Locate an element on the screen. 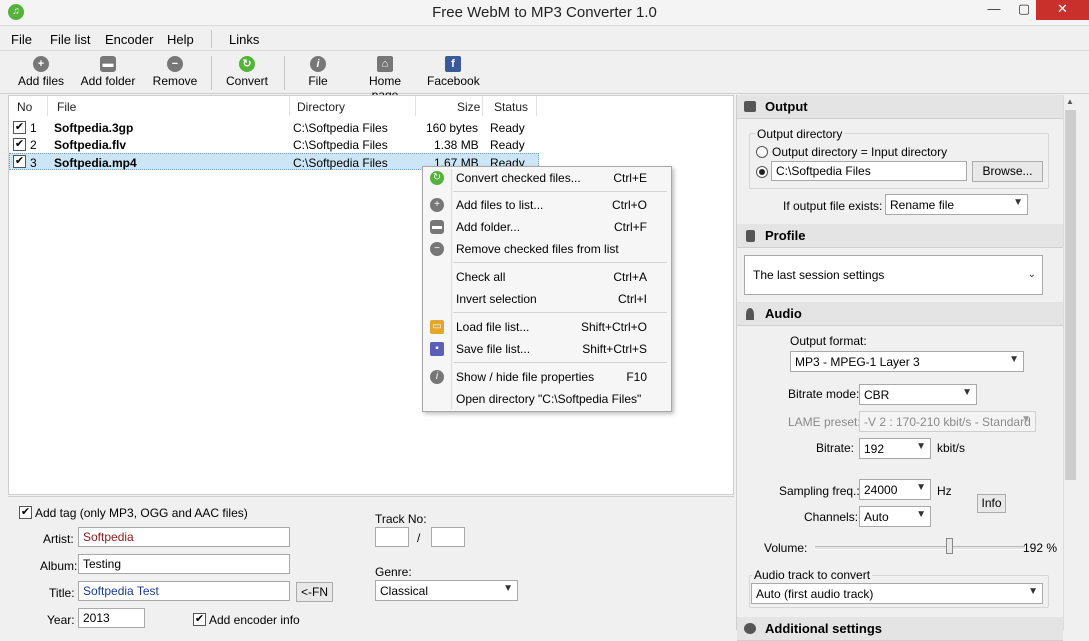 The image size is (1089, 641). bitrate-select: 192 ▼ is located at coordinates (895, 448).